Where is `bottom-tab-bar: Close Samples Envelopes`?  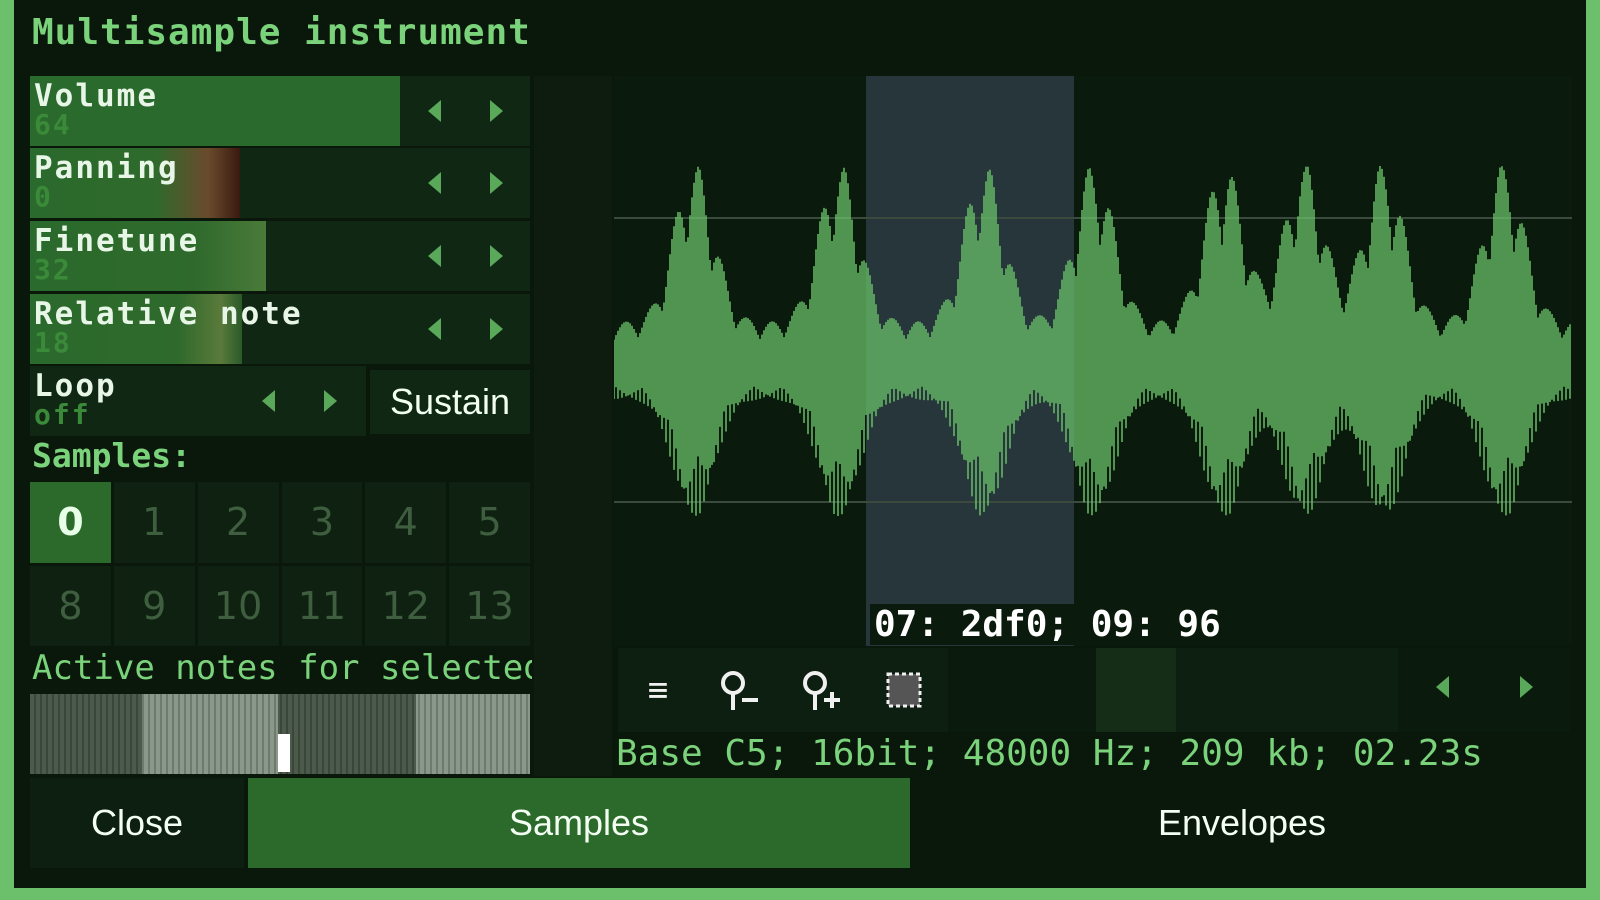 bottom-tab-bar: Close Samples Envelopes is located at coordinates (800, 824).